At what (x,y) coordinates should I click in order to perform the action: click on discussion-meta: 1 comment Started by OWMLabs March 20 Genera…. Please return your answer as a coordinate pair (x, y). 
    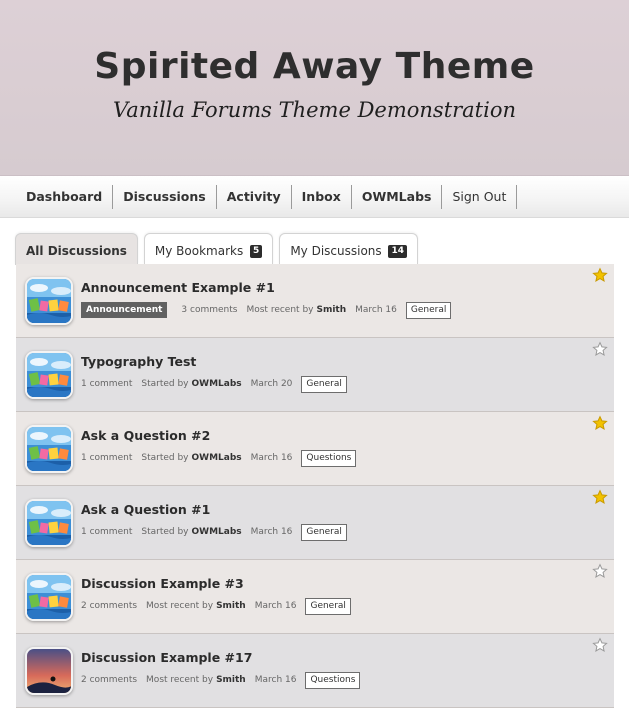
    Looking at the image, I should click on (218, 384).